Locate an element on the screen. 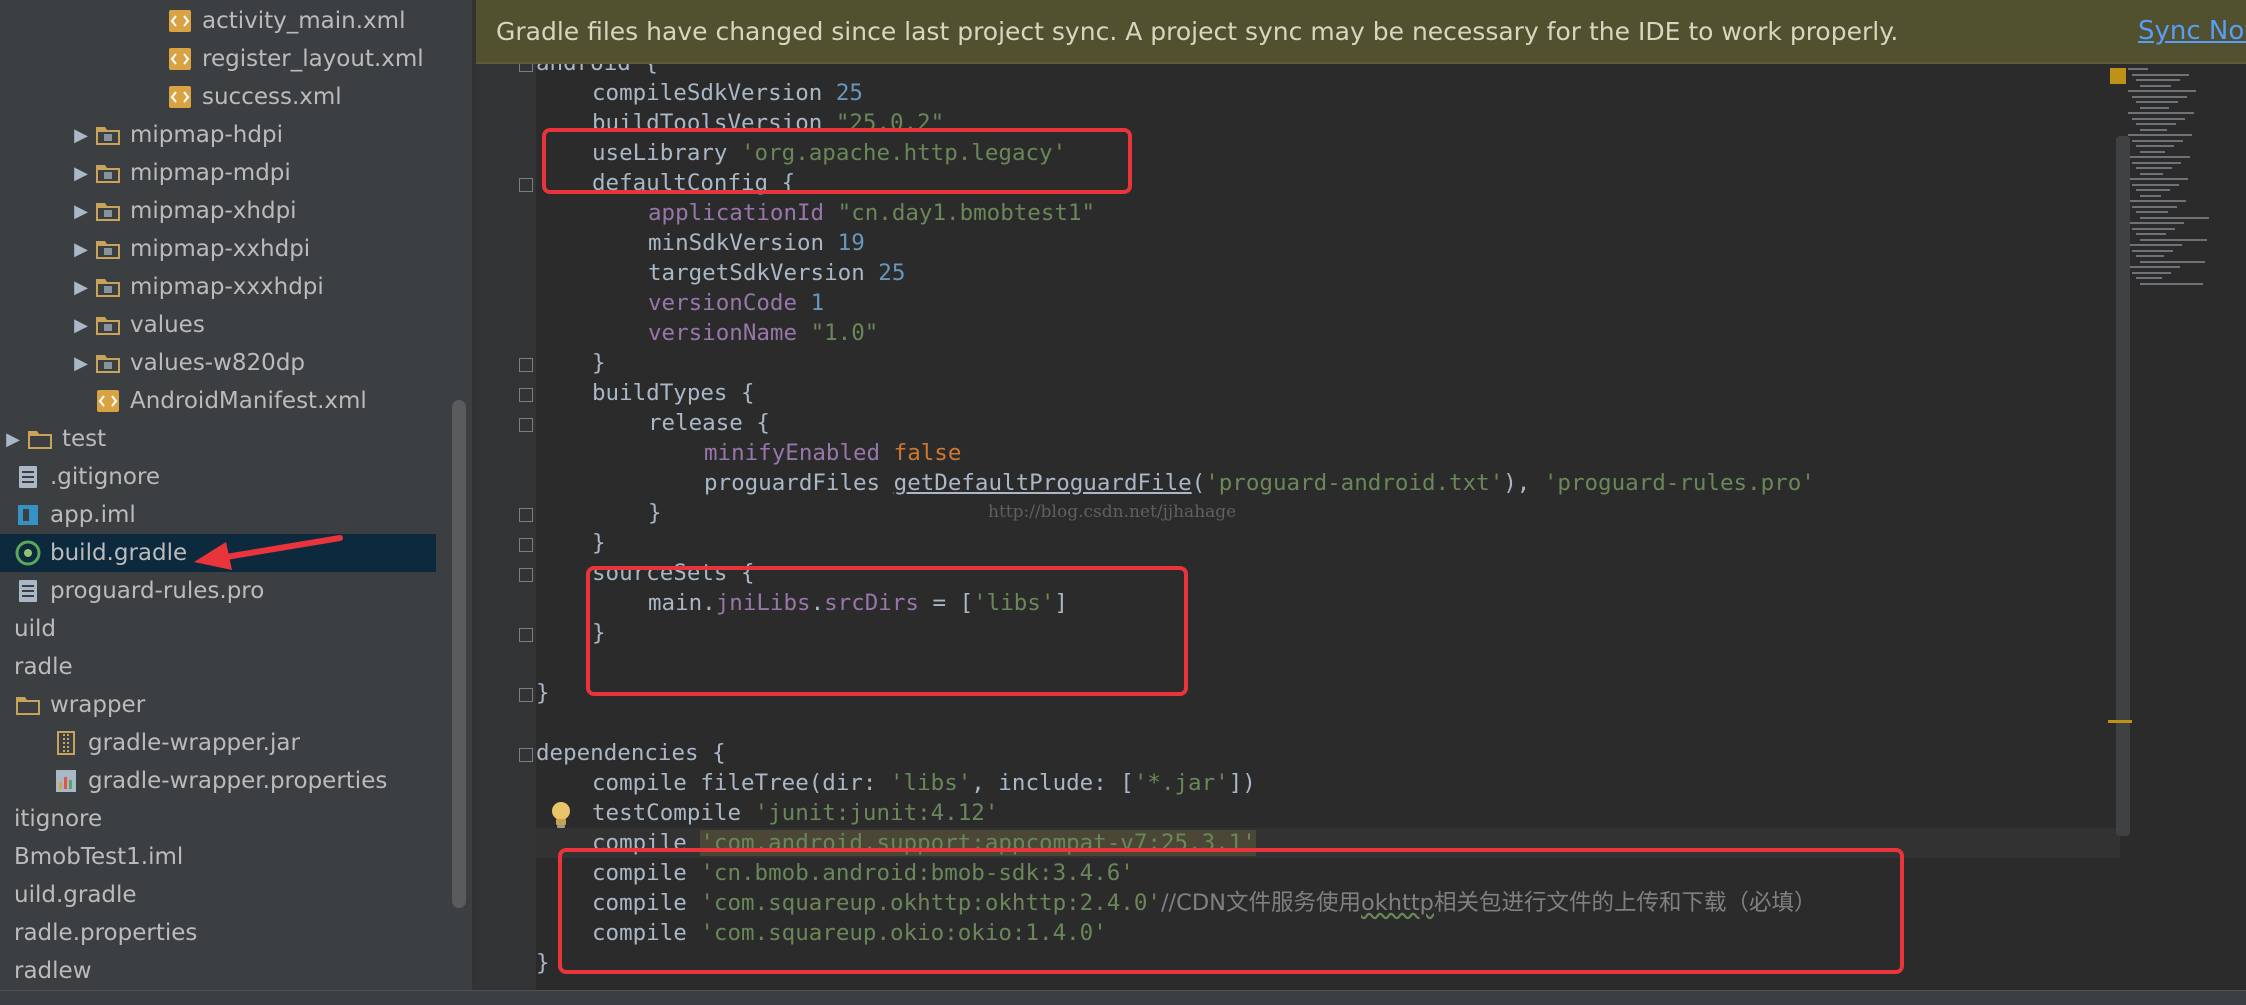 This screenshot has height=1005, width=2246. code-token: ( is located at coordinates (1198, 483).